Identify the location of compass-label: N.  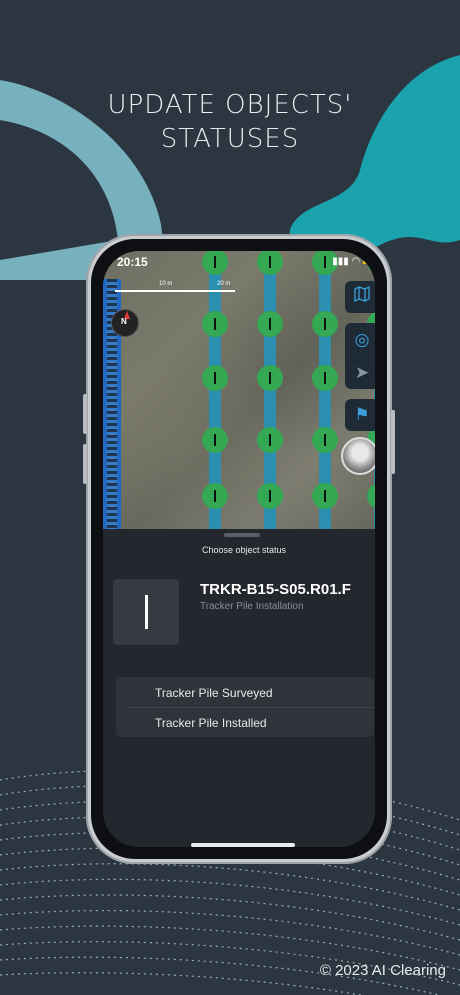
(124, 321).